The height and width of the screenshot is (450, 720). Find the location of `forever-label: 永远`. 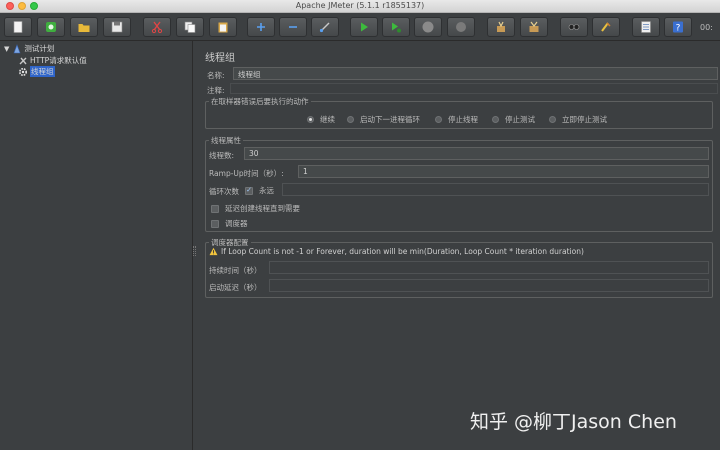

forever-label: 永远 is located at coordinates (266, 190).